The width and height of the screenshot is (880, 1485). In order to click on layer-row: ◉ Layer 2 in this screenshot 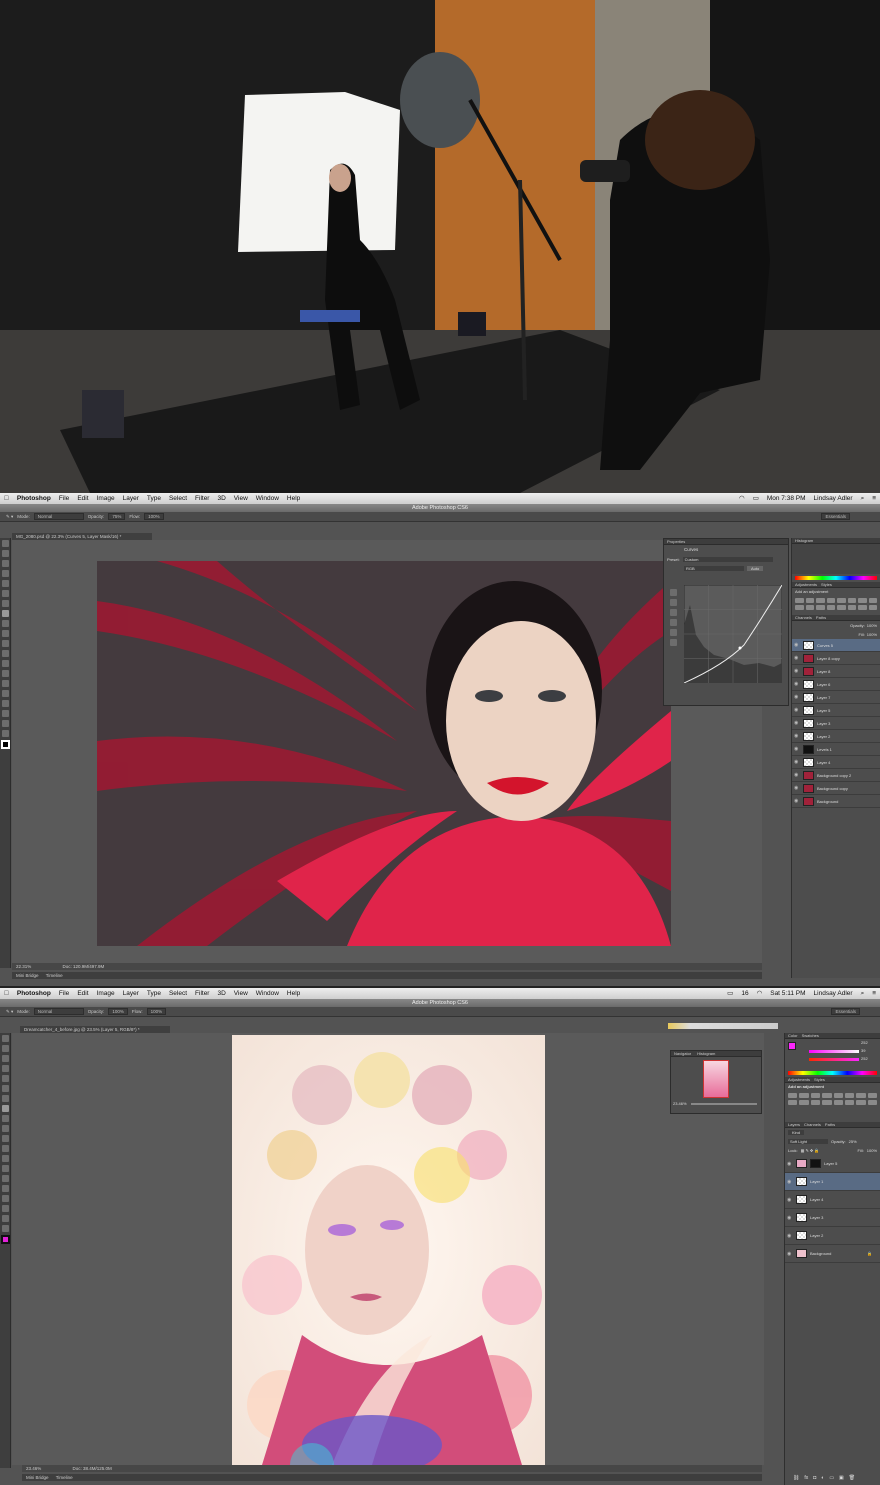, I will do `click(836, 736)`.